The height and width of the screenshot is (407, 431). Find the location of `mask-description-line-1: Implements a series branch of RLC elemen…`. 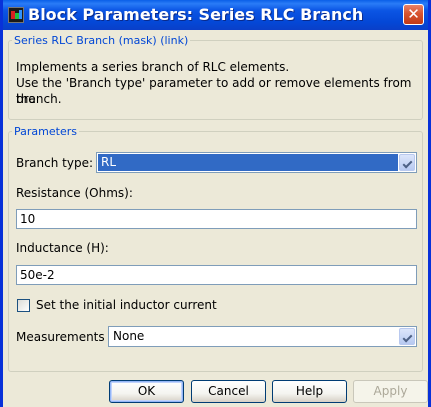

mask-description-line-1: Implements a series branch of RLC elemen… is located at coordinates (153, 67).